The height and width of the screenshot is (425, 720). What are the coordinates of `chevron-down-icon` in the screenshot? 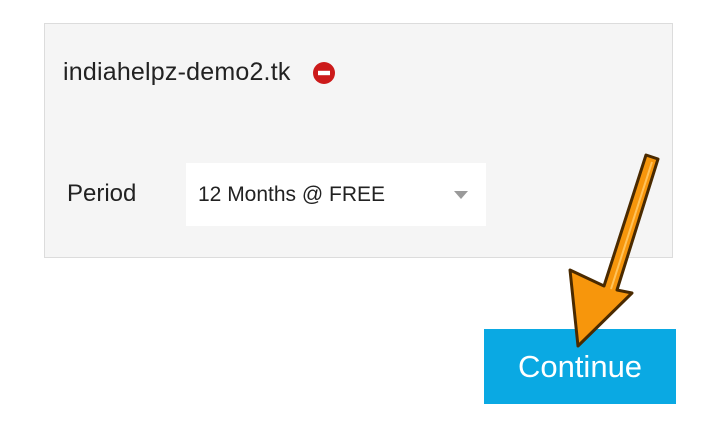 It's located at (461, 195).